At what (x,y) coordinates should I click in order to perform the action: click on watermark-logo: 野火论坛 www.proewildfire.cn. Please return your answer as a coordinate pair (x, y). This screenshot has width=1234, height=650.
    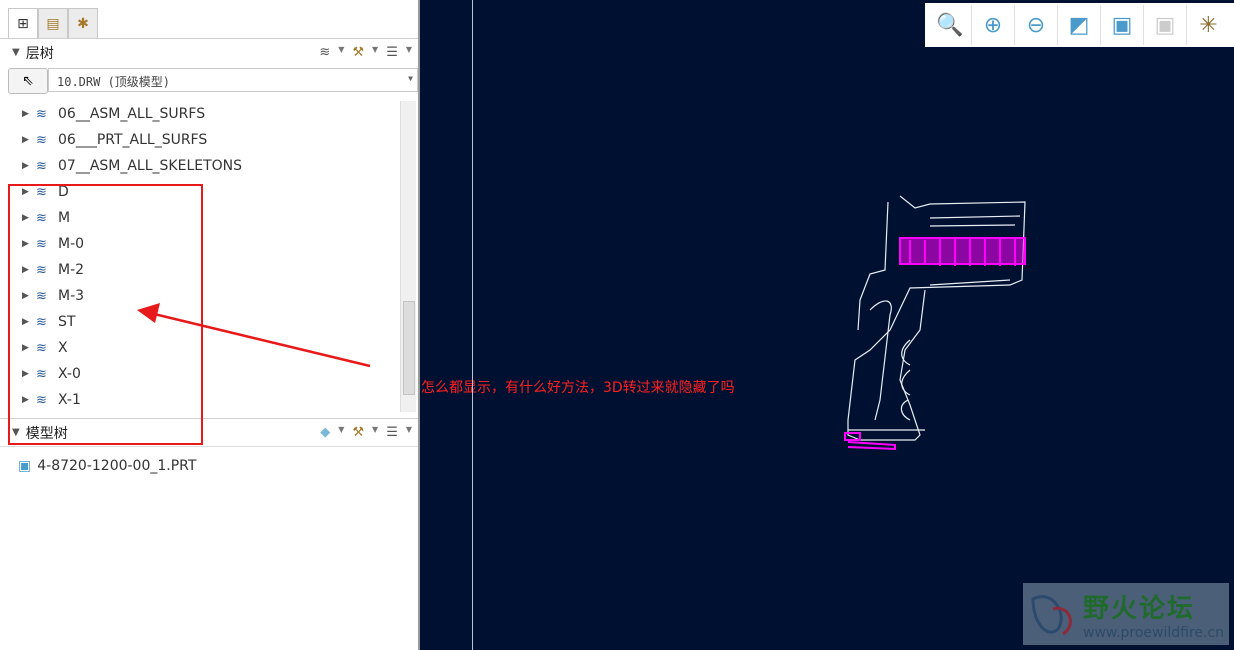
    Looking at the image, I should click on (1126, 614).